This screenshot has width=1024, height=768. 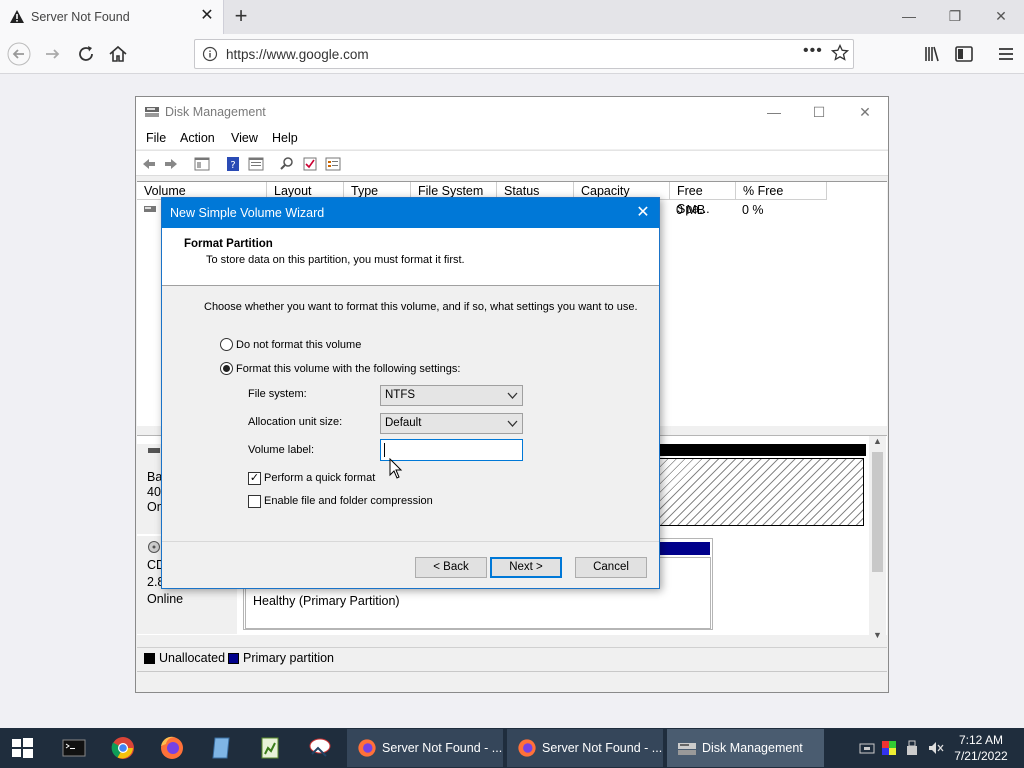 I want to click on back-arrow-icon, so click(x=149, y=164).